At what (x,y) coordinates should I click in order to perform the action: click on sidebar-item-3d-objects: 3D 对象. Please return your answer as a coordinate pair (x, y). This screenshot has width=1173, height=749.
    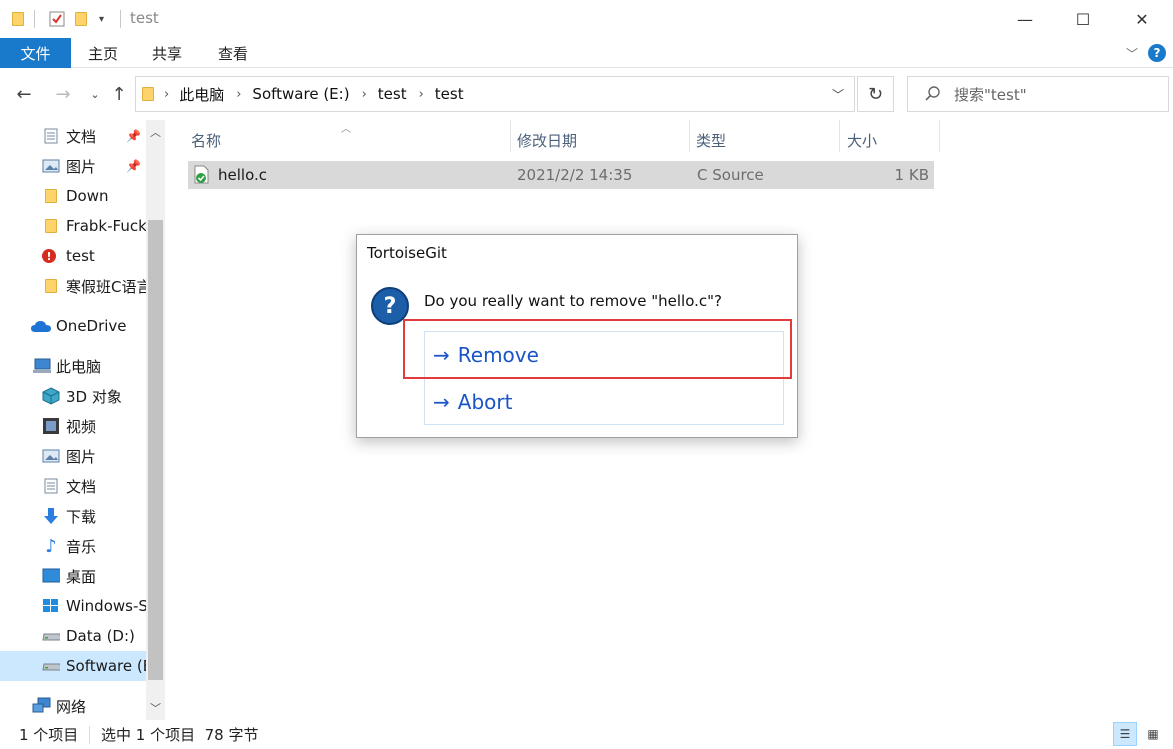
    Looking at the image, I should click on (73, 396).